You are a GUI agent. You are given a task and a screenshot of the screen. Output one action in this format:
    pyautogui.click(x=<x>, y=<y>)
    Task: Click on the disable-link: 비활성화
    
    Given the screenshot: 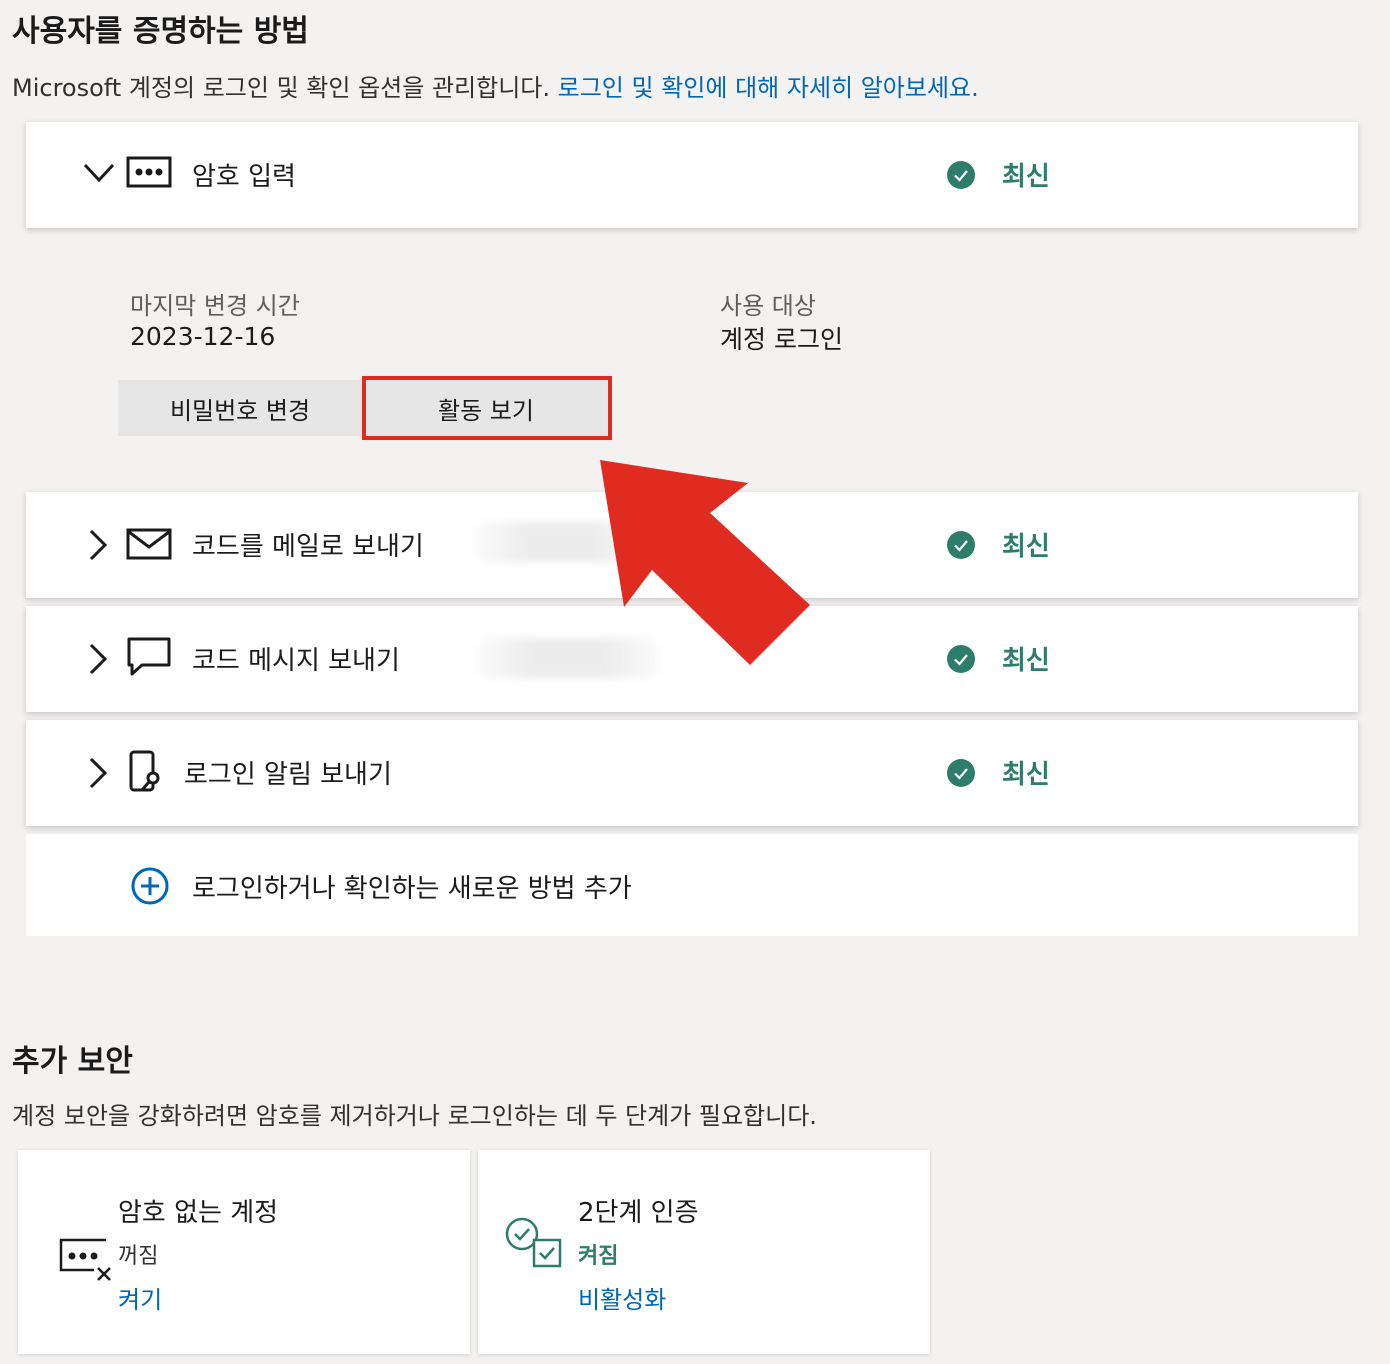 What is the action you would take?
    pyautogui.click(x=622, y=1297)
    